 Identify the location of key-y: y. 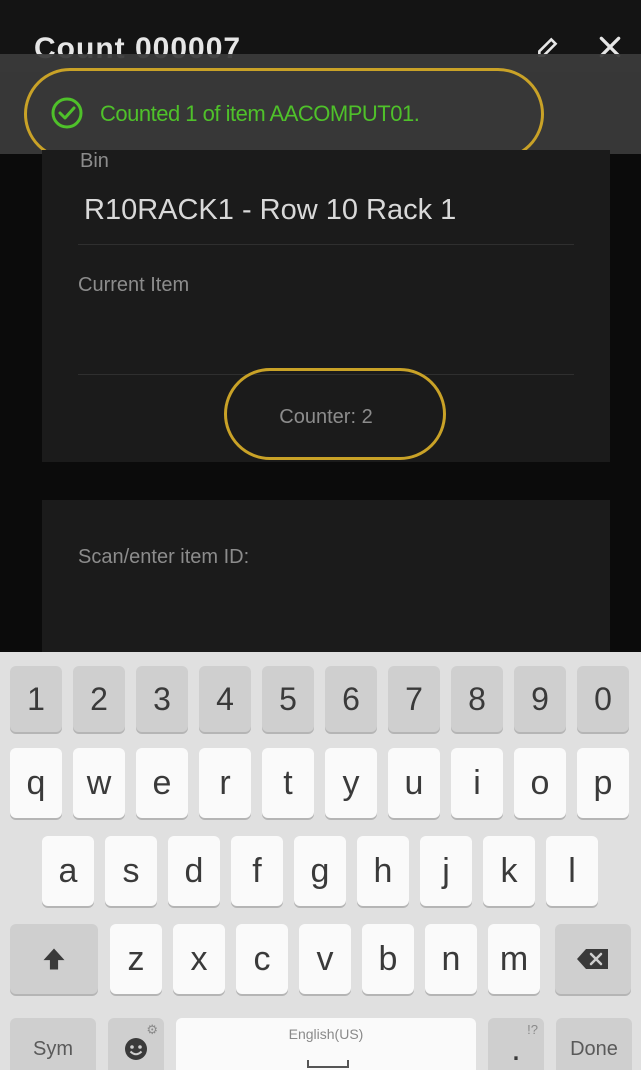
(351, 783).